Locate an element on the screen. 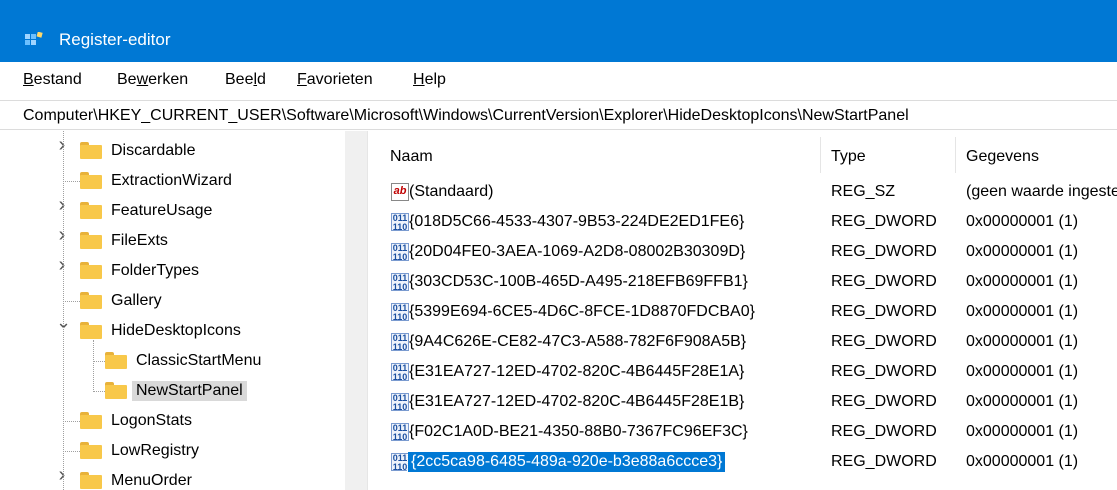 The height and width of the screenshot is (490, 1117). tree-item: LogonStats is located at coordinates (172, 421).